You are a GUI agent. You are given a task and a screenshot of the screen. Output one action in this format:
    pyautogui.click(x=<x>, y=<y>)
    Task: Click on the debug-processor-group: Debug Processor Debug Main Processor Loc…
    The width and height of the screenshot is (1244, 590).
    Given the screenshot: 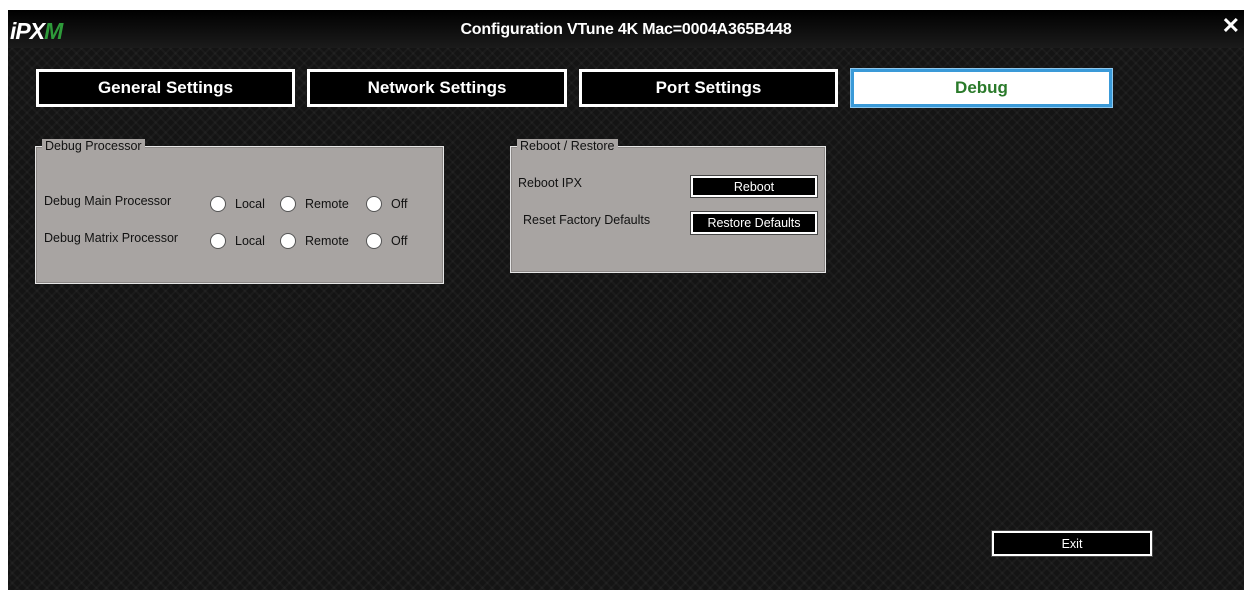 What is the action you would take?
    pyautogui.click(x=239, y=211)
    